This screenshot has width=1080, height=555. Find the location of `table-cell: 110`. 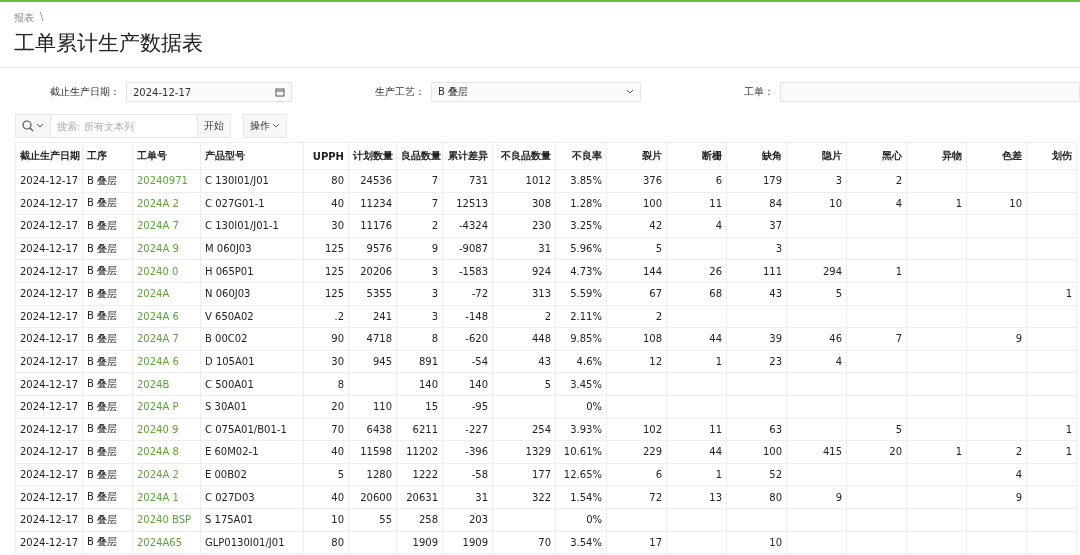

table-cell: 110 is located at coordinates (372, 407).